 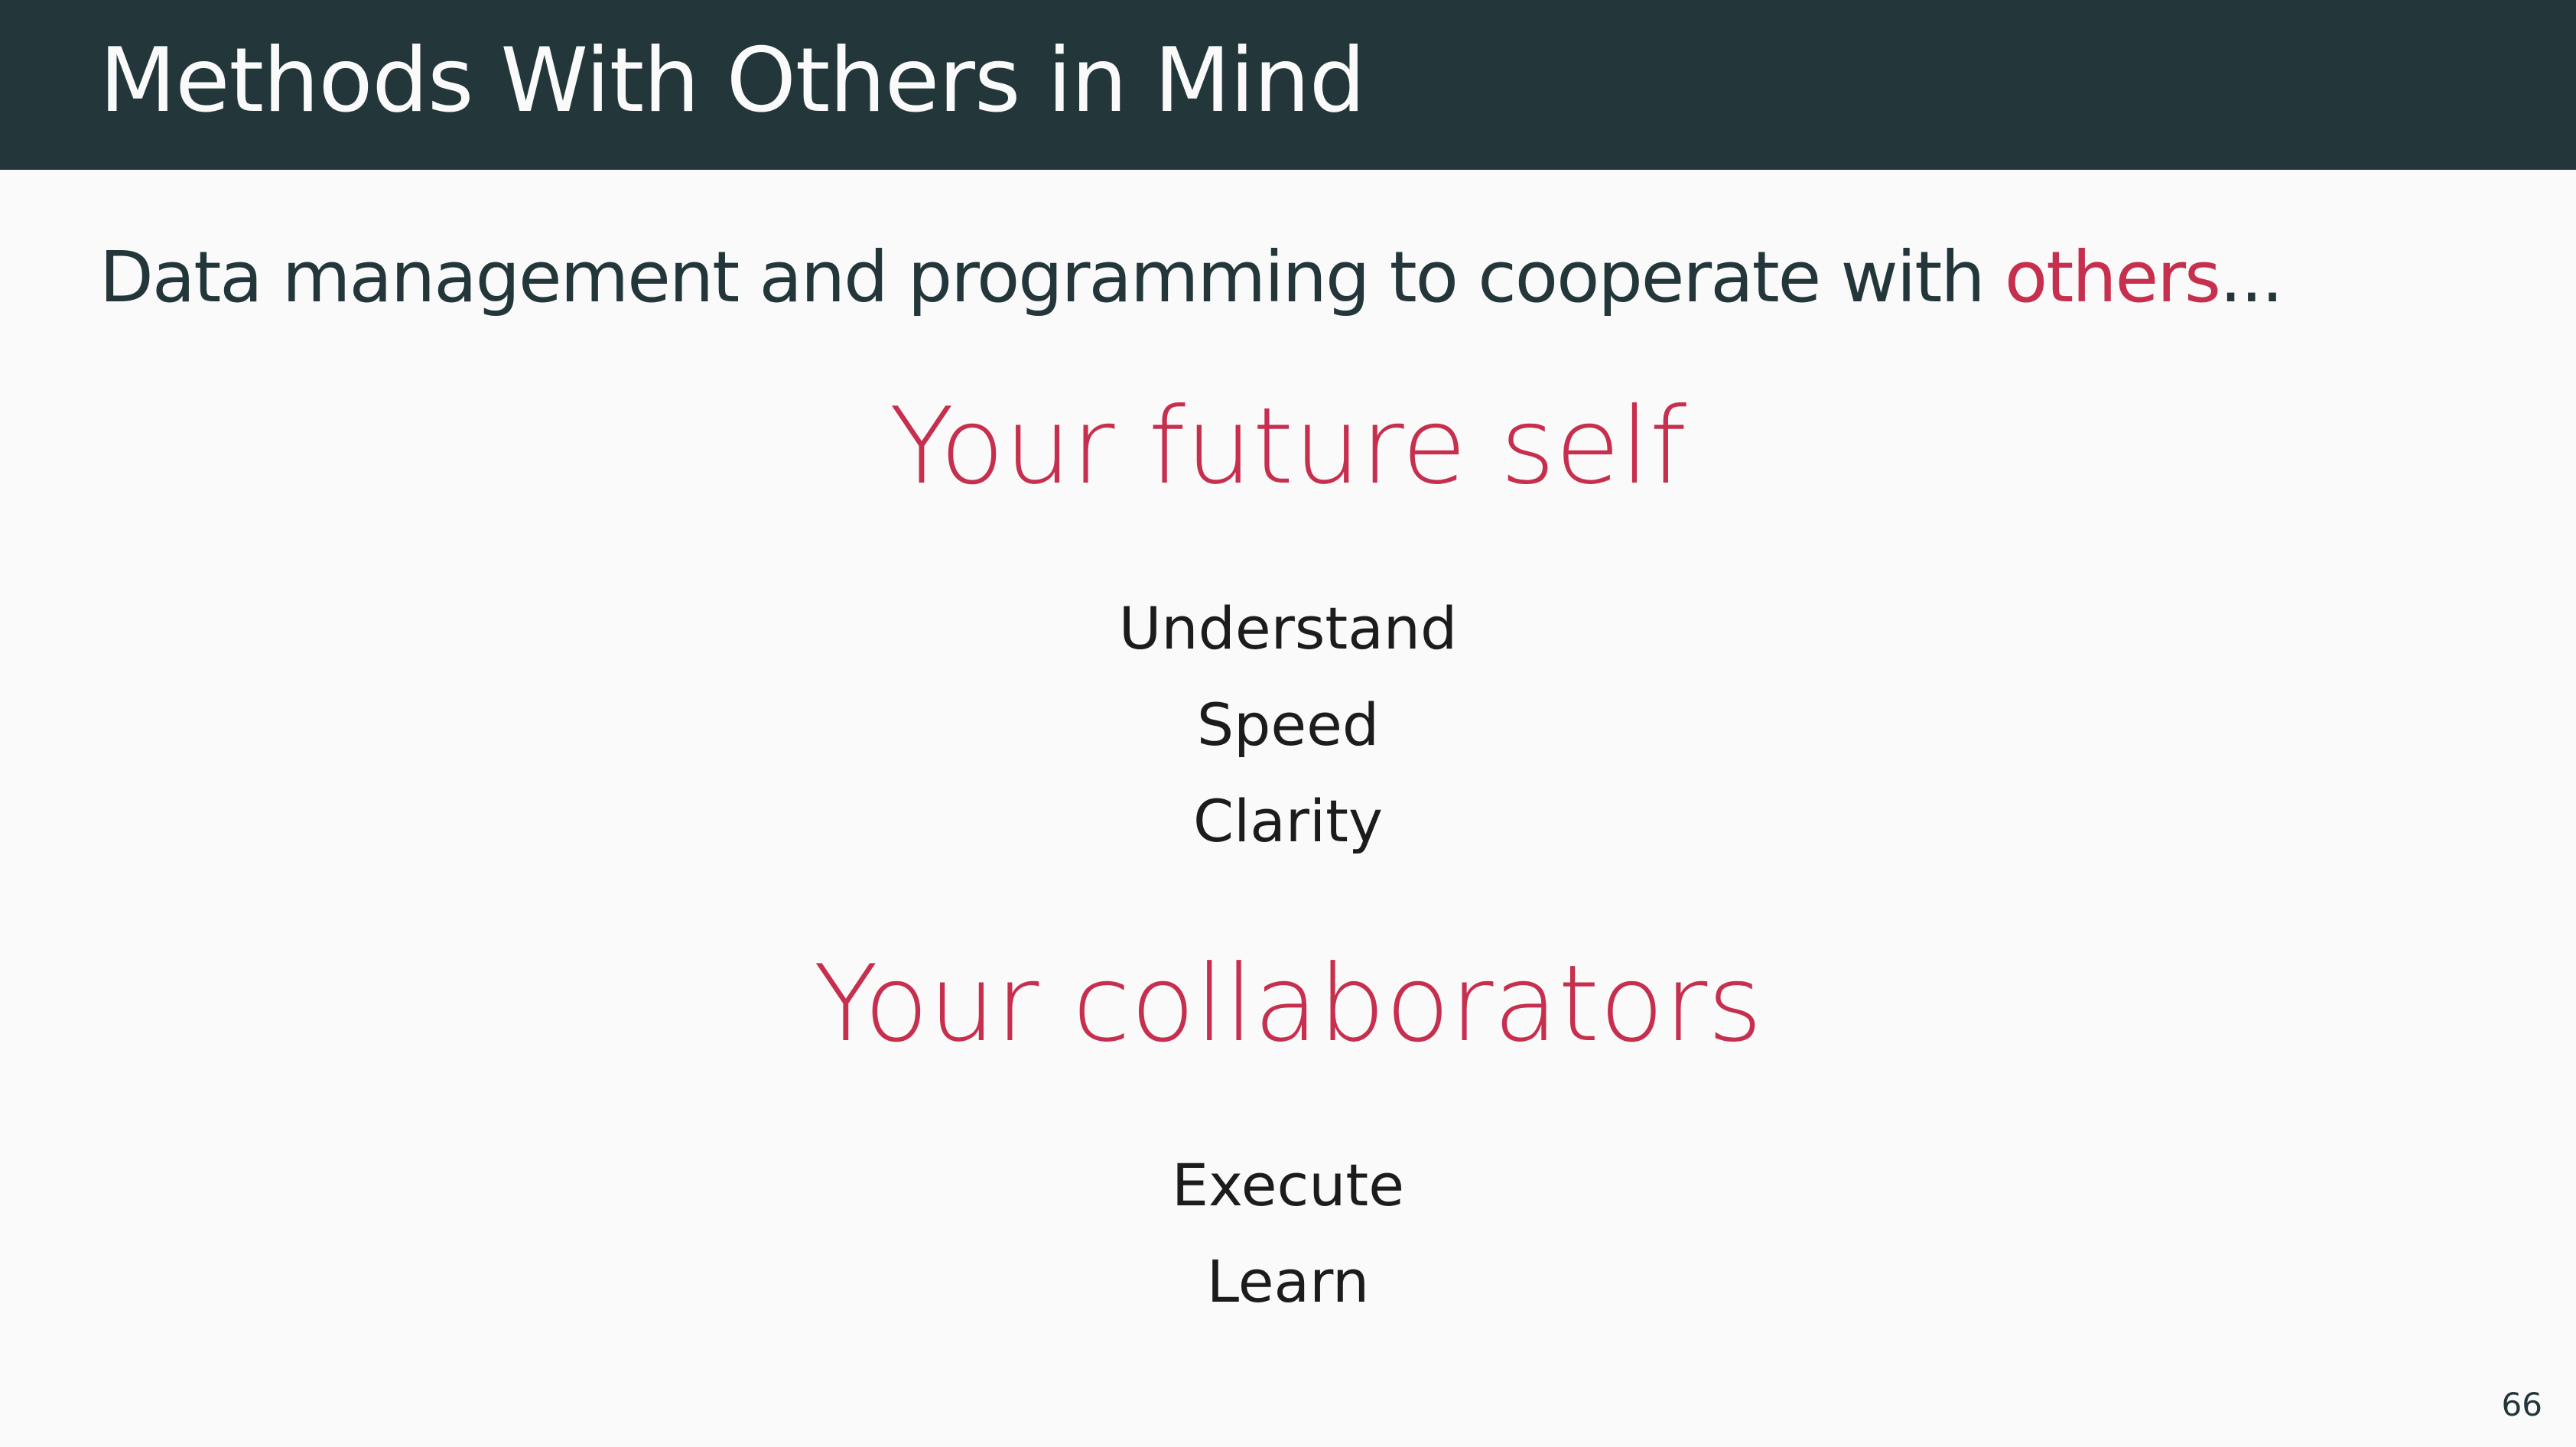 I want to click on intro-highlight: others, so click(x=2112, y=277).